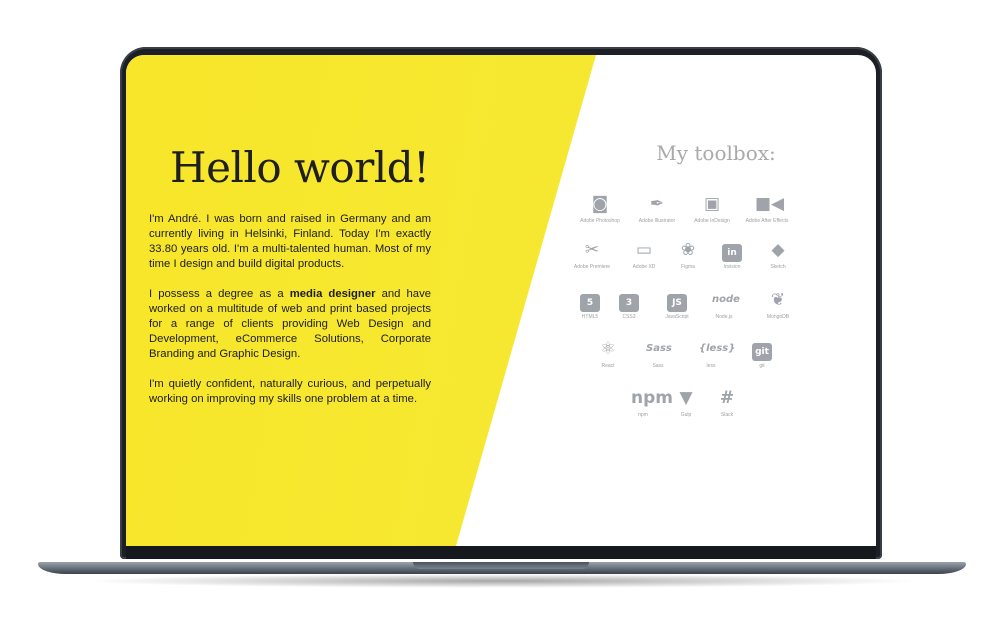 This screenshot has width=1000, height=643. What do you see at coordinates (592, 250) in the screenshot?
I see `premiere-icon: ✂` at bounding box center [592, 250].